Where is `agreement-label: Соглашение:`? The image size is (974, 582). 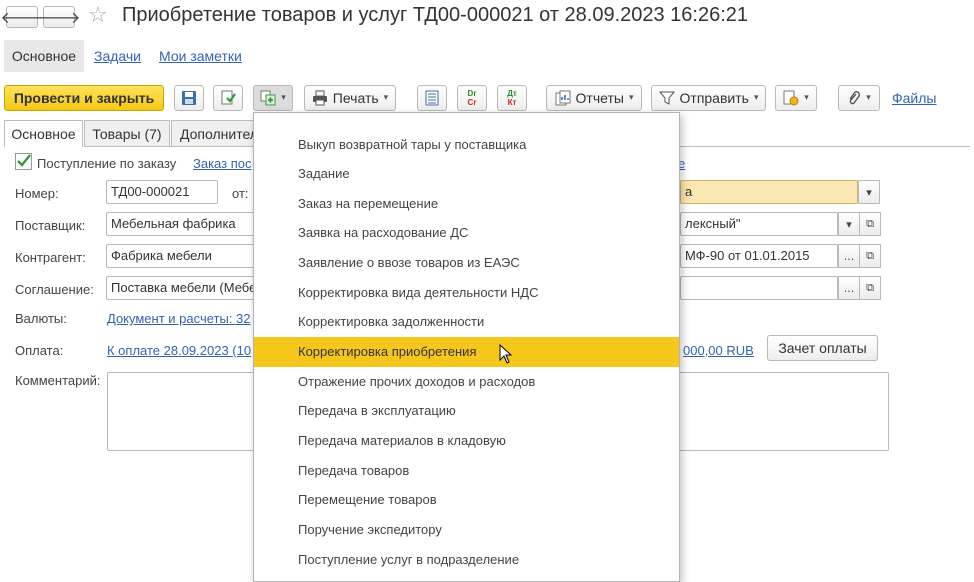 agreement-label: Соглашение: is located at coordinates (54, 289).